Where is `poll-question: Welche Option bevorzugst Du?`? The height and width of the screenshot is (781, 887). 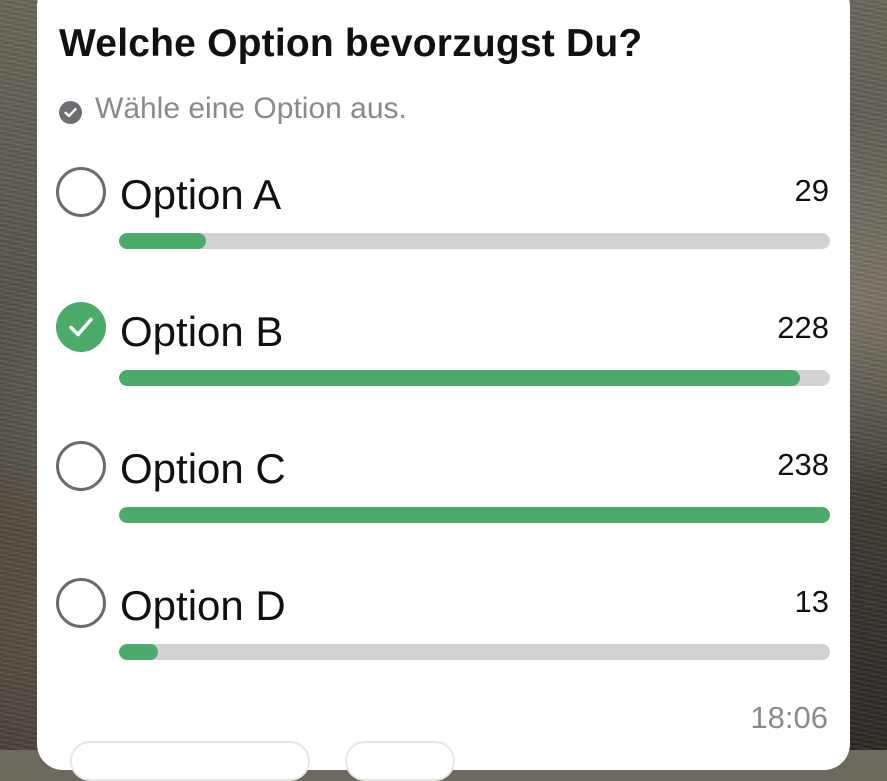
poll-question: Welche Option bevorzugst Du? is located at coordinates (351, 43).